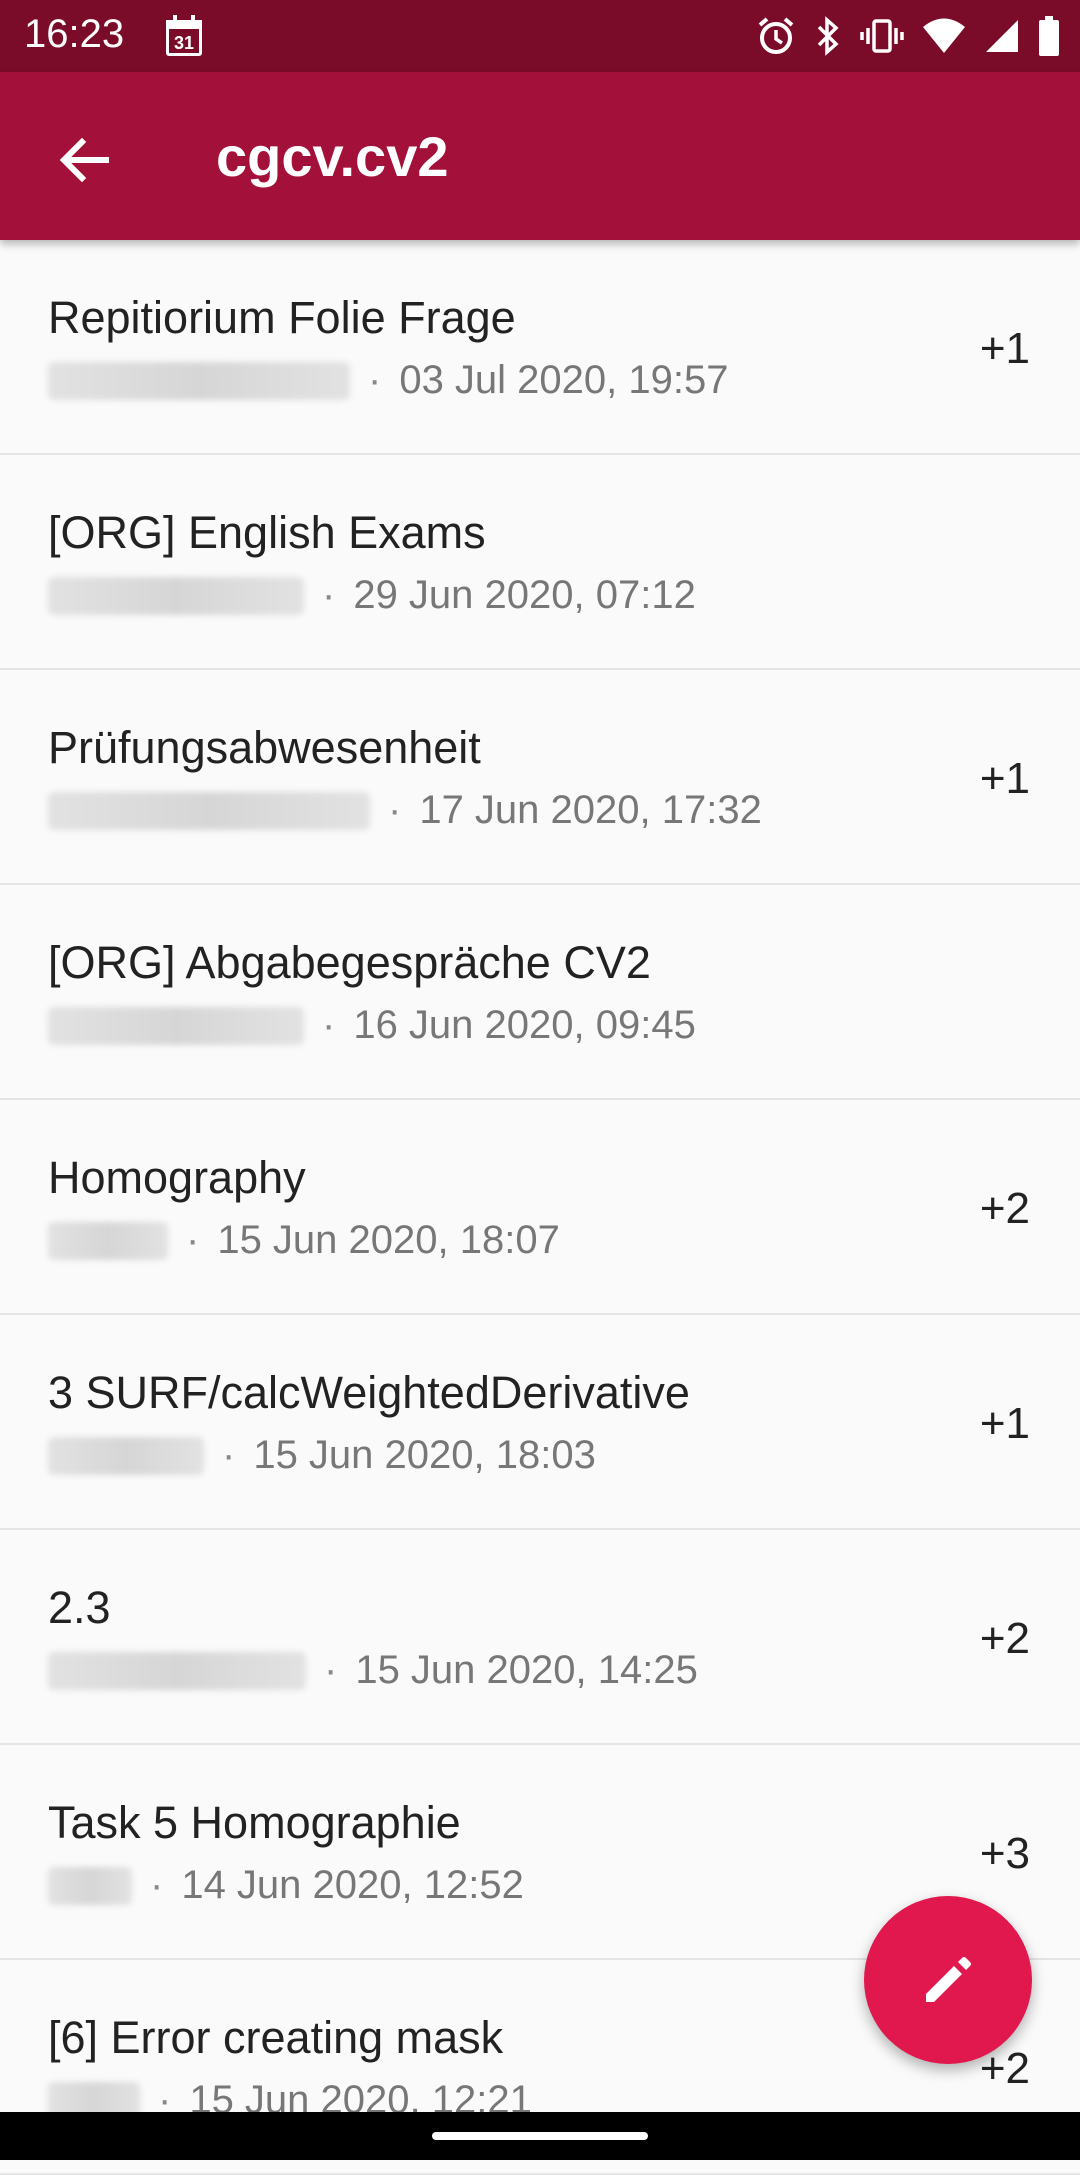 Image resolution: width=1080 pixels, height=2175 pixels. I want to click on thread-meta: · 14 Jun 2020, 12:52, so click(286, 1885).